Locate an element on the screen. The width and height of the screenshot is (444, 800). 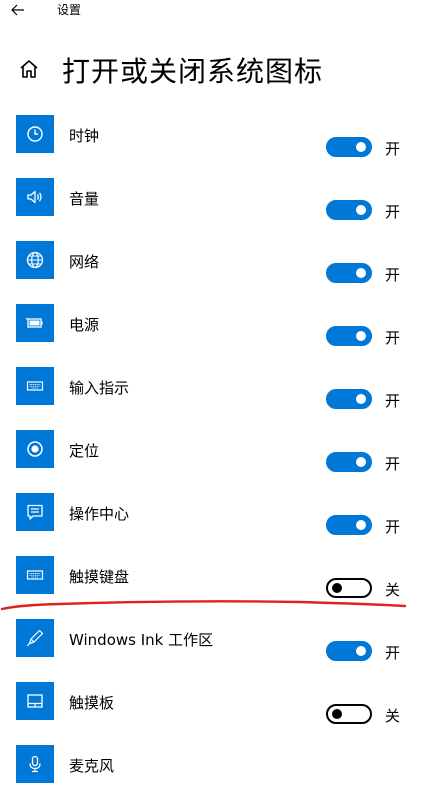
item-label: Windows Ink 工作区 is located at coordinates (141, 640).